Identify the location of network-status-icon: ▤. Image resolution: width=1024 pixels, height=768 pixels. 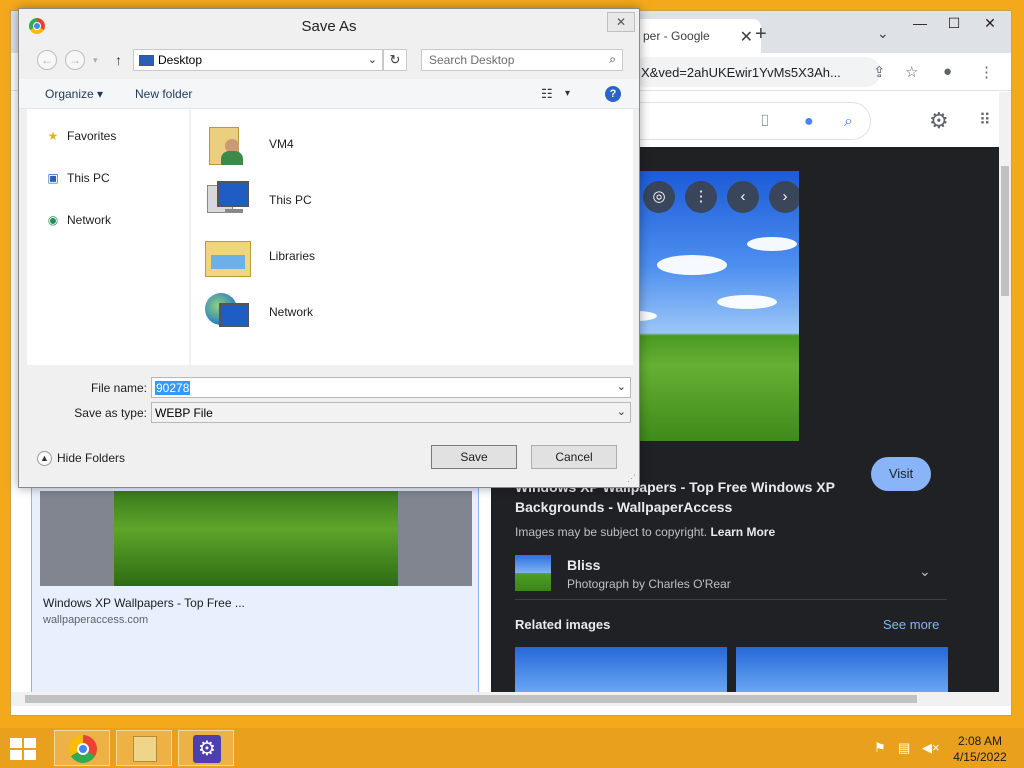
(904, 748).